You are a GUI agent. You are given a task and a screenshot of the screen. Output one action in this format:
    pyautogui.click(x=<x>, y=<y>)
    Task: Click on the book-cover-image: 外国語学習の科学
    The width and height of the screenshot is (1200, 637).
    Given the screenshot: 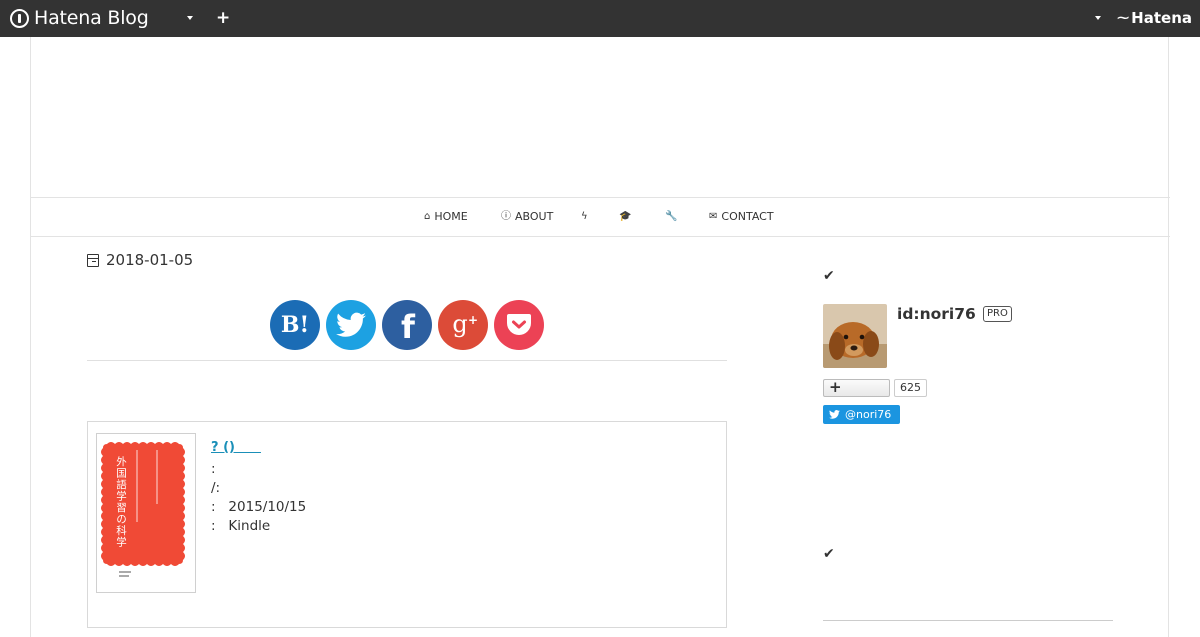 What is the action you would take?
    pyautogui.click(x=143, y=509)
    